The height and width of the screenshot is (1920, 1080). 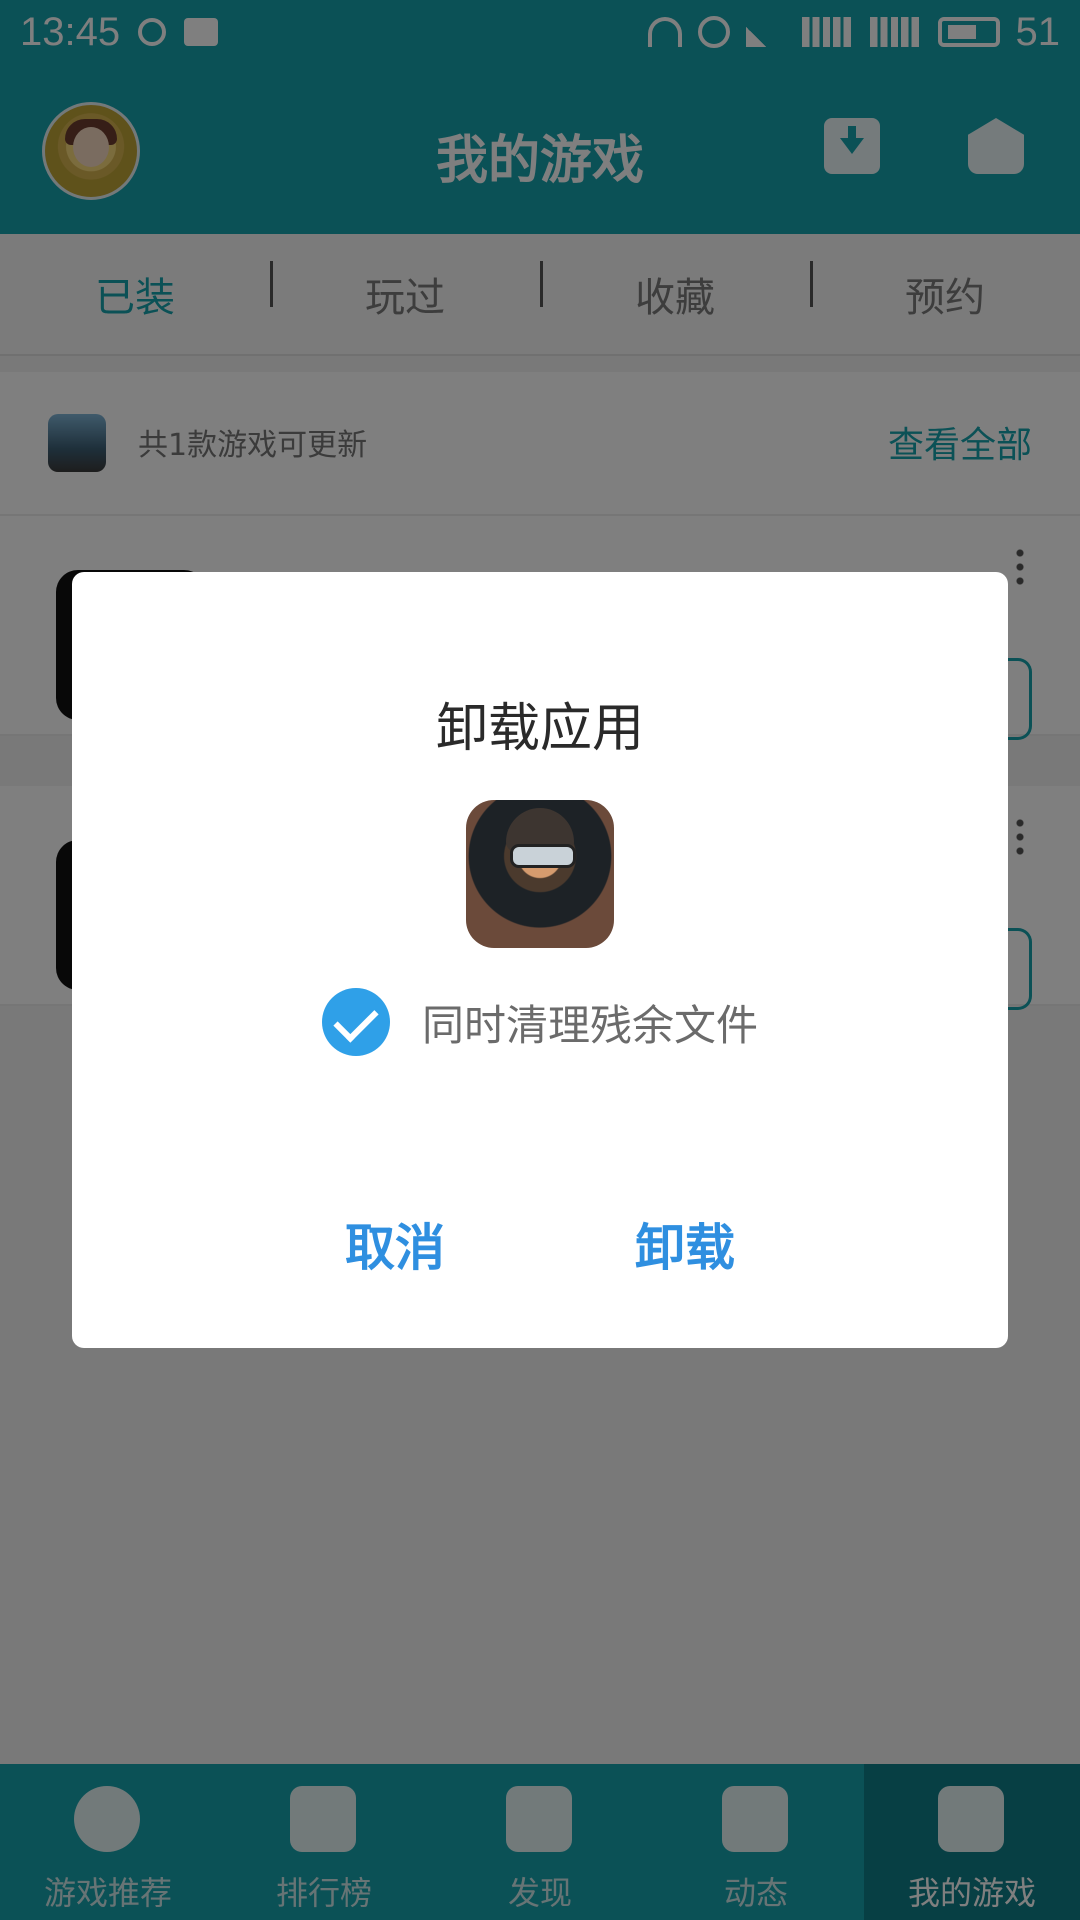 I want to click on cleanup-option: 同时清理残余文件, so click(x=540, y=1022).